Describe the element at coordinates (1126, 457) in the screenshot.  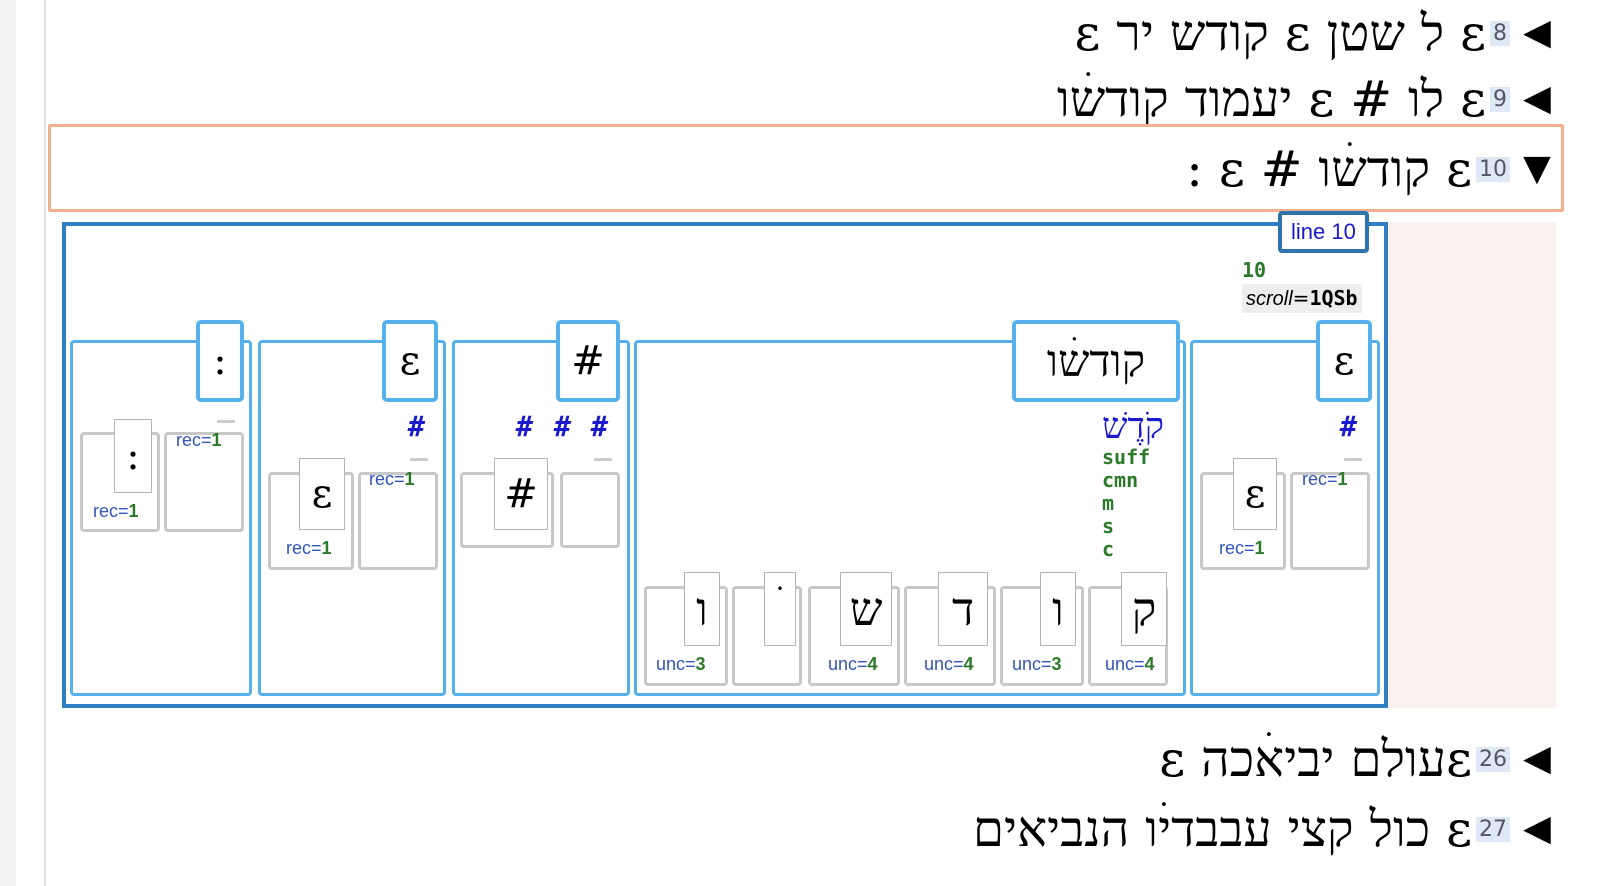
I see `feature-suffix: suff` at that location.